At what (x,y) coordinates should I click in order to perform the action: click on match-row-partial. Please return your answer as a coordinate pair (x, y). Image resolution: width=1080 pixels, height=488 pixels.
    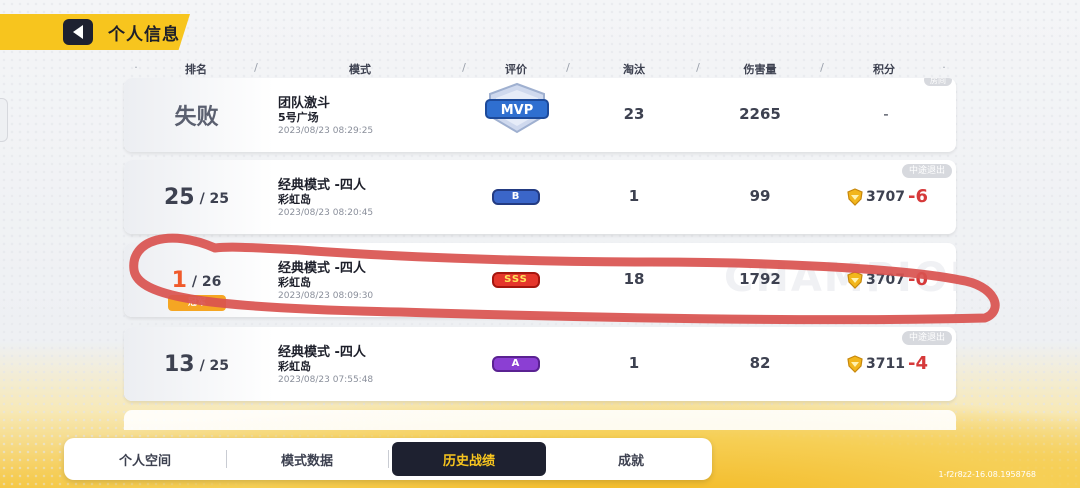
    Looking at the image, I should click on (540, 420).